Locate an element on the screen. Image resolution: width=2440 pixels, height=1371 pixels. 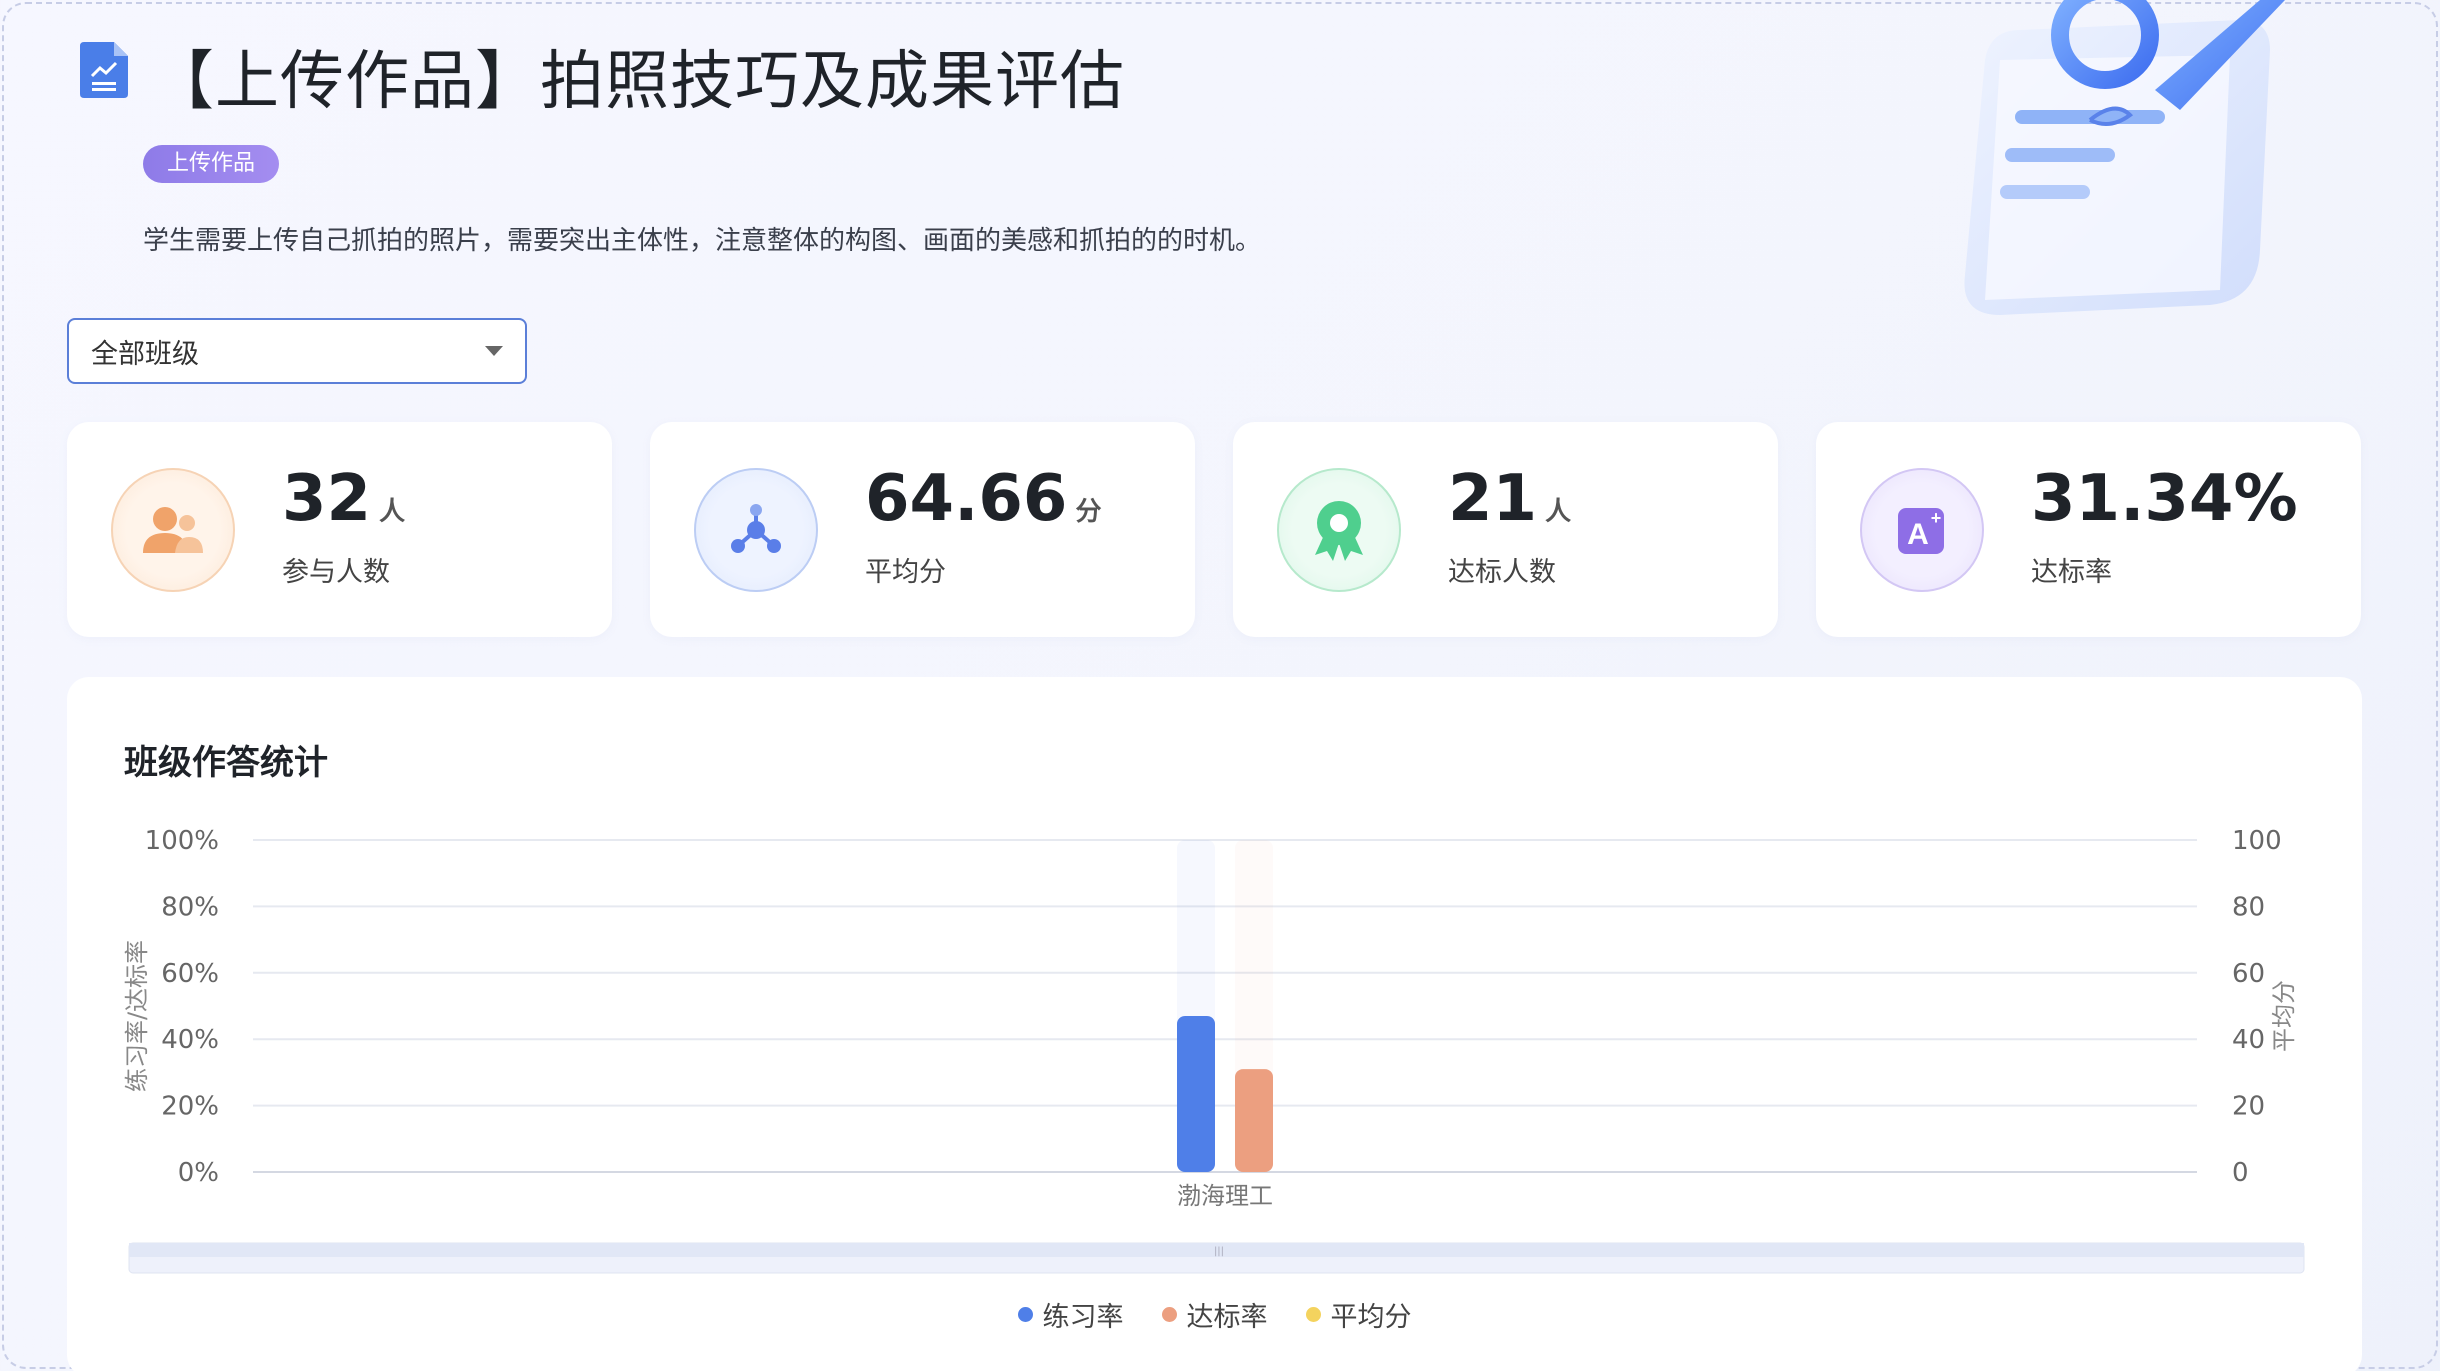
legend-item: 平均分 is located at coordinates (1358, 1314).